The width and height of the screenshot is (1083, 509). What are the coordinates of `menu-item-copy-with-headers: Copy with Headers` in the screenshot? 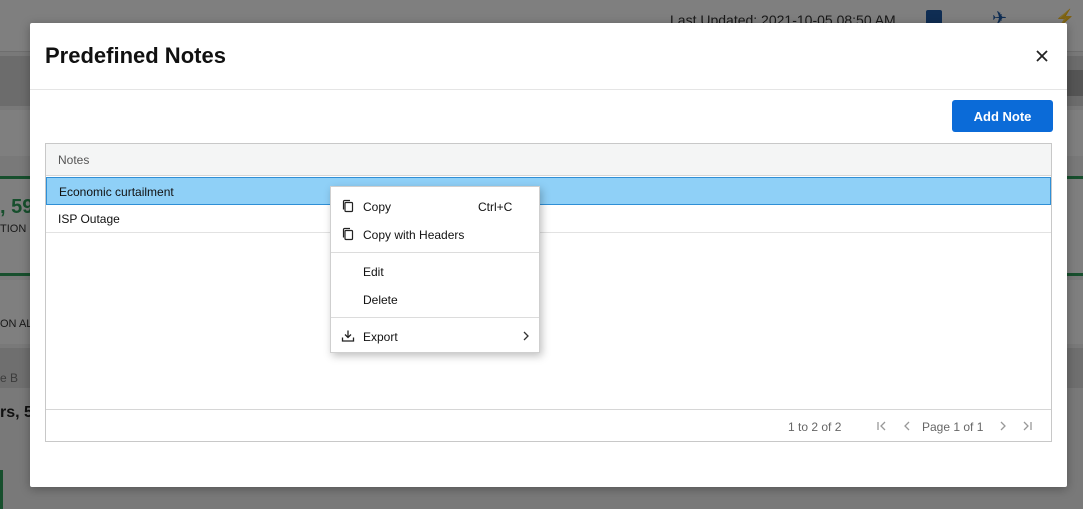 It's located at (435, 234).